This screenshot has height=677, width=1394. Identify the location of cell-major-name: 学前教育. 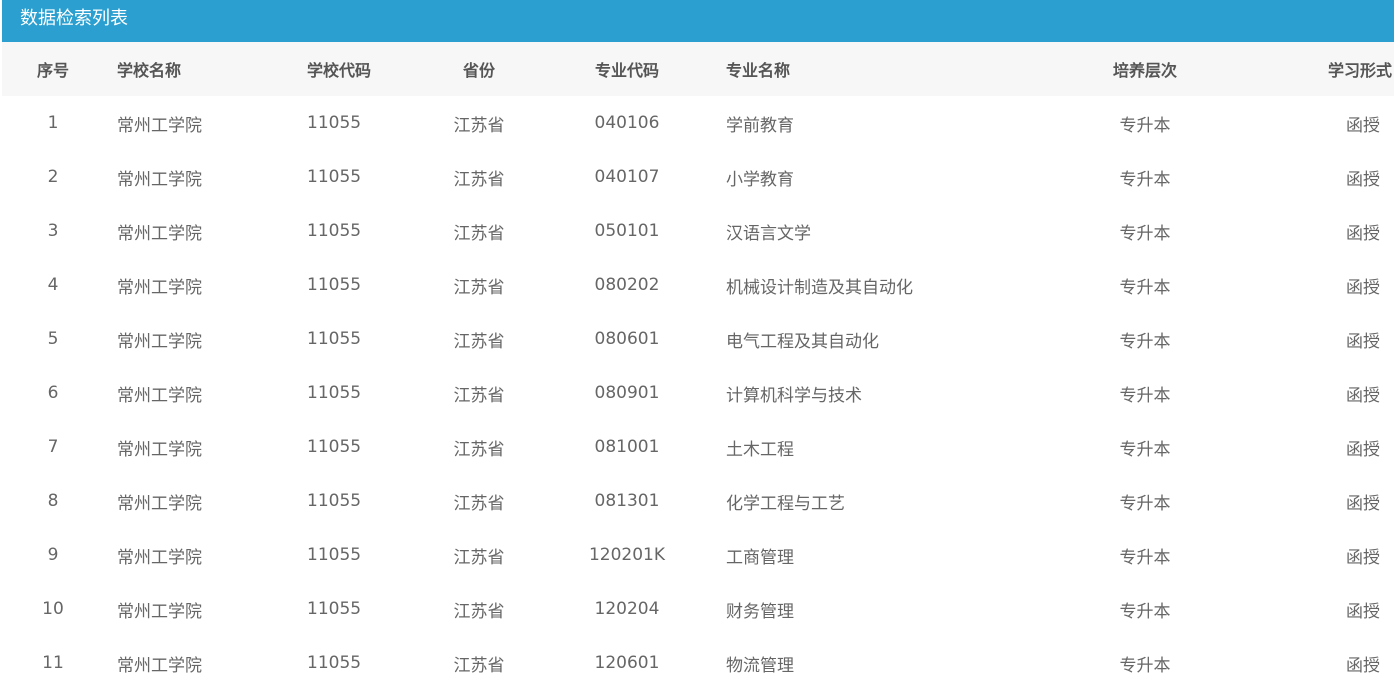
(760, 125).